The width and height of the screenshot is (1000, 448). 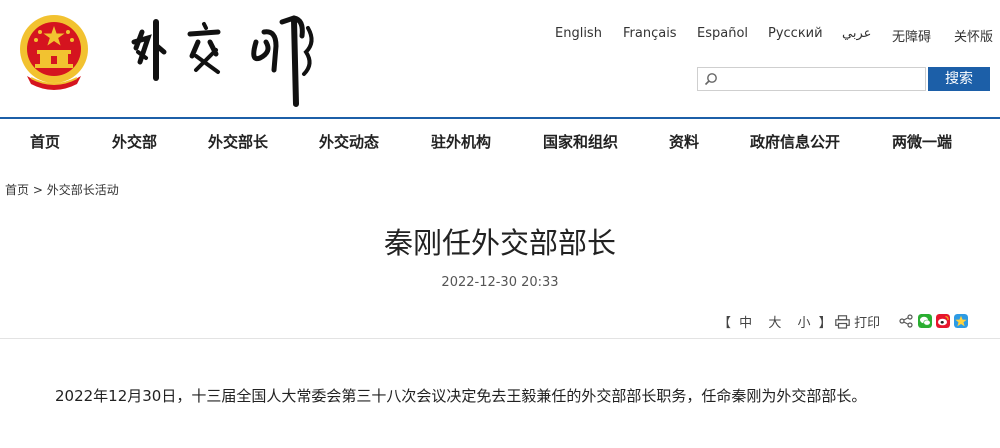 What do you see at coordinates (745, 323) in the screenshot?
I see `font-size-large-button: 中` at bounding box center [745, 323].